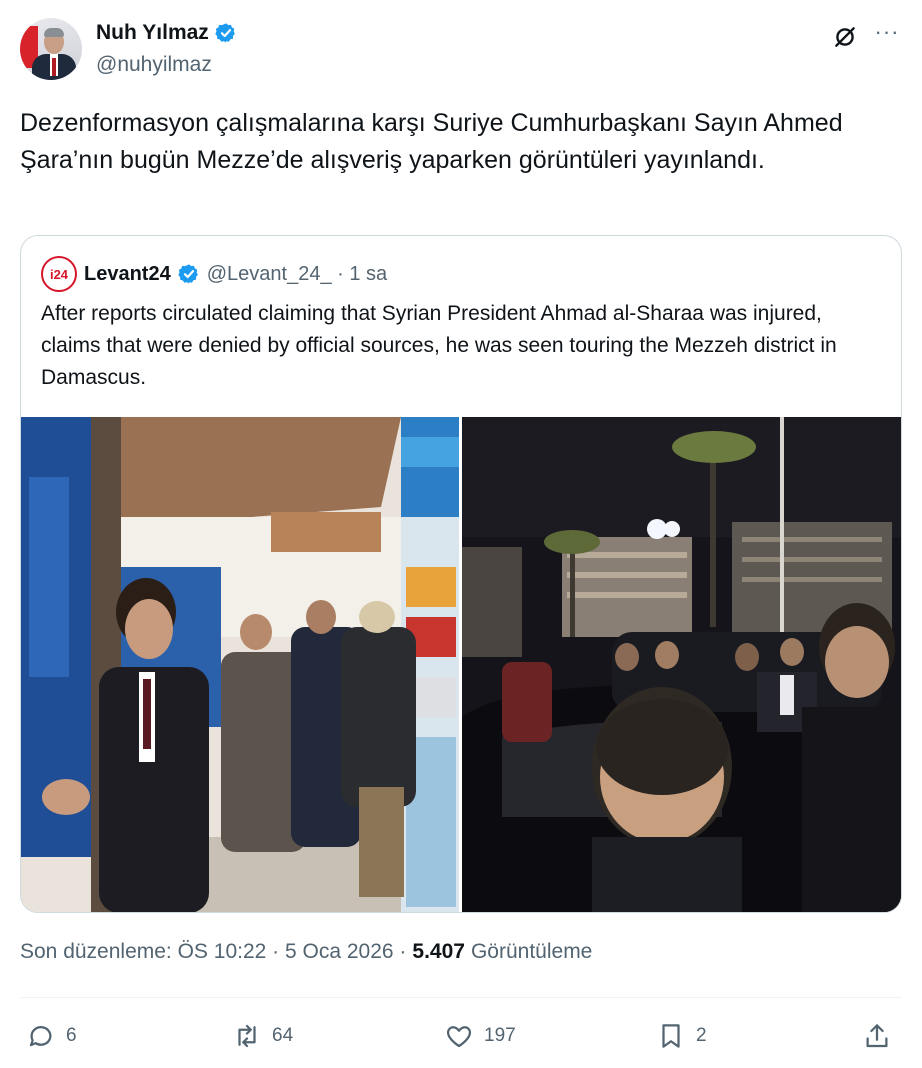 The height and width of the screenshot is (1068, 922). I want to click on like-icon, so click(459, 1037).